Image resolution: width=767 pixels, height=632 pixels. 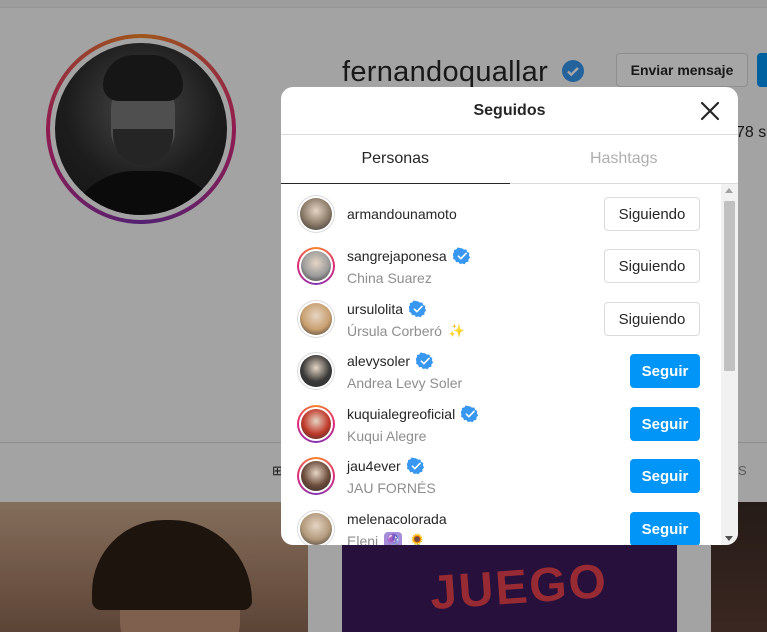 I want to click on list-item: armandounamoto Siguiendo, so click(x=501, y=214).